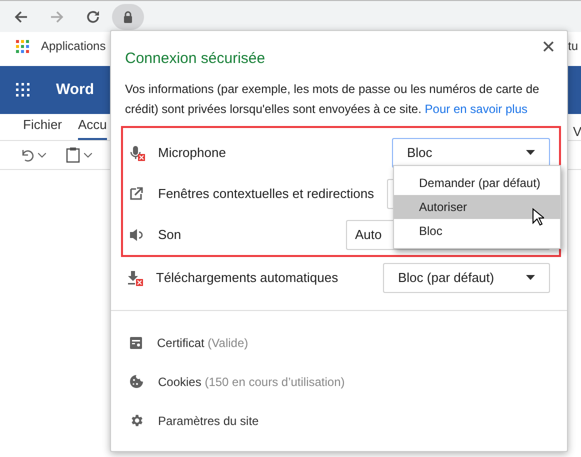 This screenshot has width=581, height=457. Describe the element at coordinates (251, 381) in the screenshot. I see `site-info-link: Cookies (150 en cours d’utilisation)` at that location.